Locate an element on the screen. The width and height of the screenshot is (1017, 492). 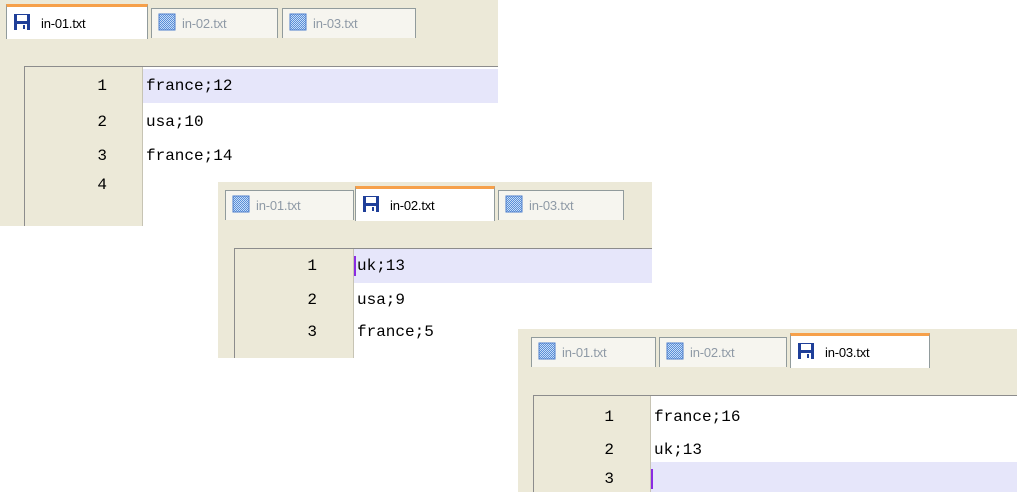
code-line: france;16 is located at coordinates (834, 417).